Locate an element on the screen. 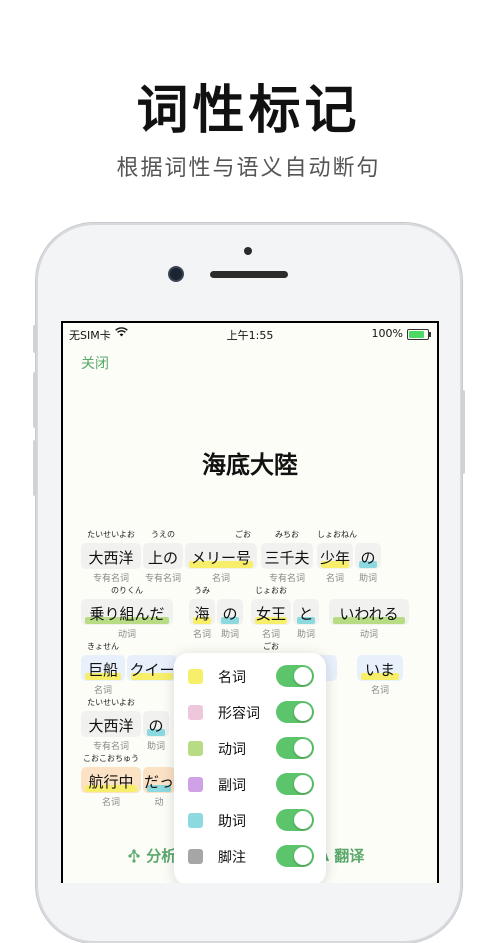  adjective-color-swatch is located at coordinates (195, 712).